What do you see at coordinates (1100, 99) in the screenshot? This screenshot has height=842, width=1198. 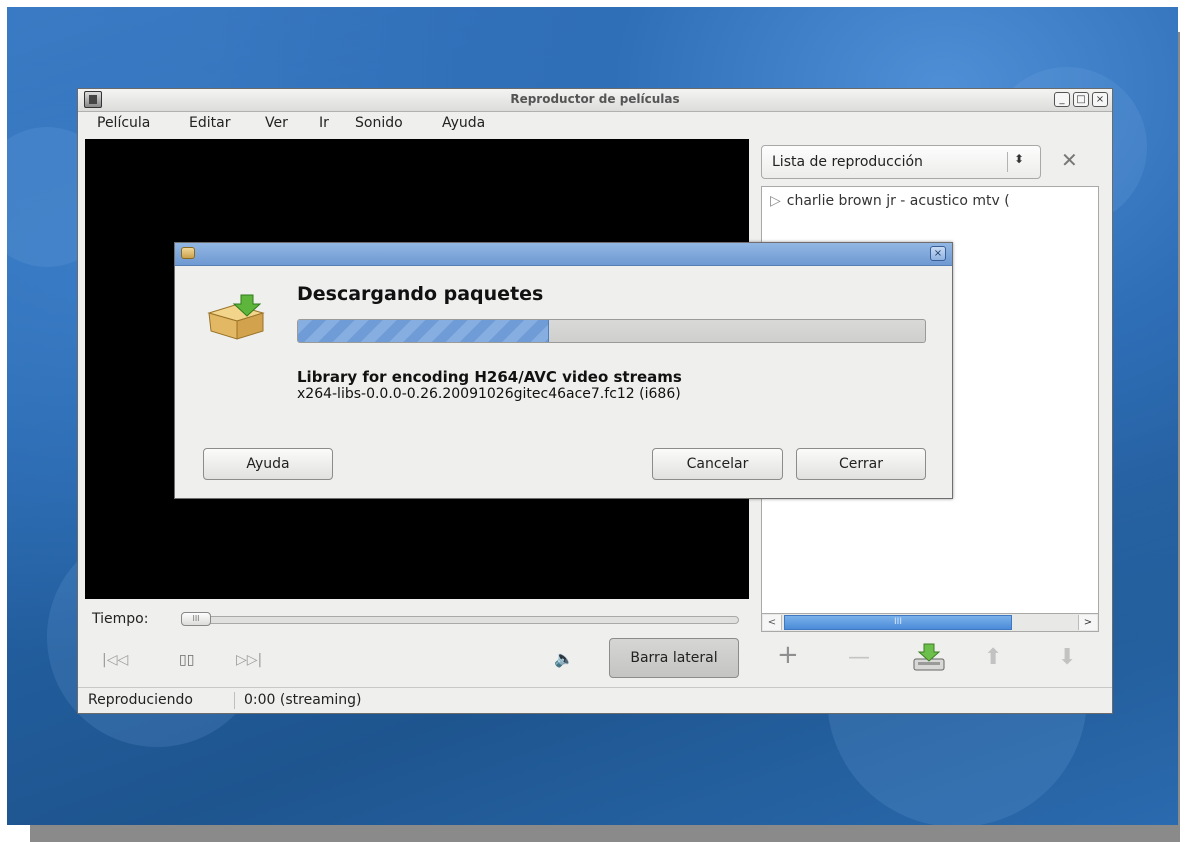 I see `close-button: ×` at bounding box center [1100, 99].